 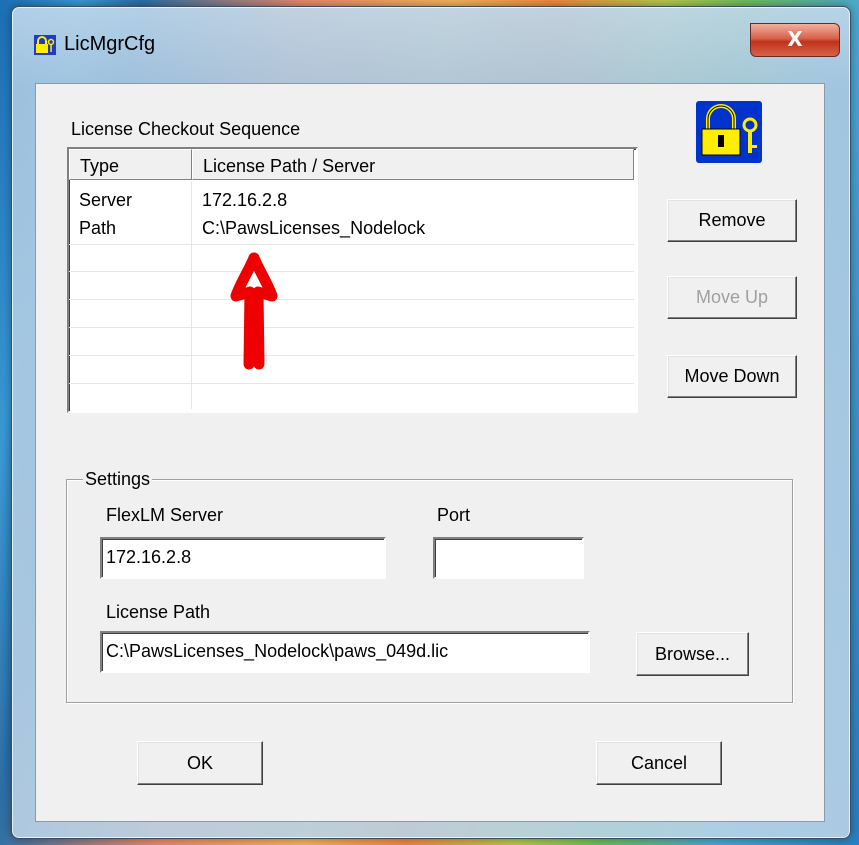 What do you see at coordinates (454, 515) in the screenshot?
I see `port-label: Port` at bounding box center [454, 515].